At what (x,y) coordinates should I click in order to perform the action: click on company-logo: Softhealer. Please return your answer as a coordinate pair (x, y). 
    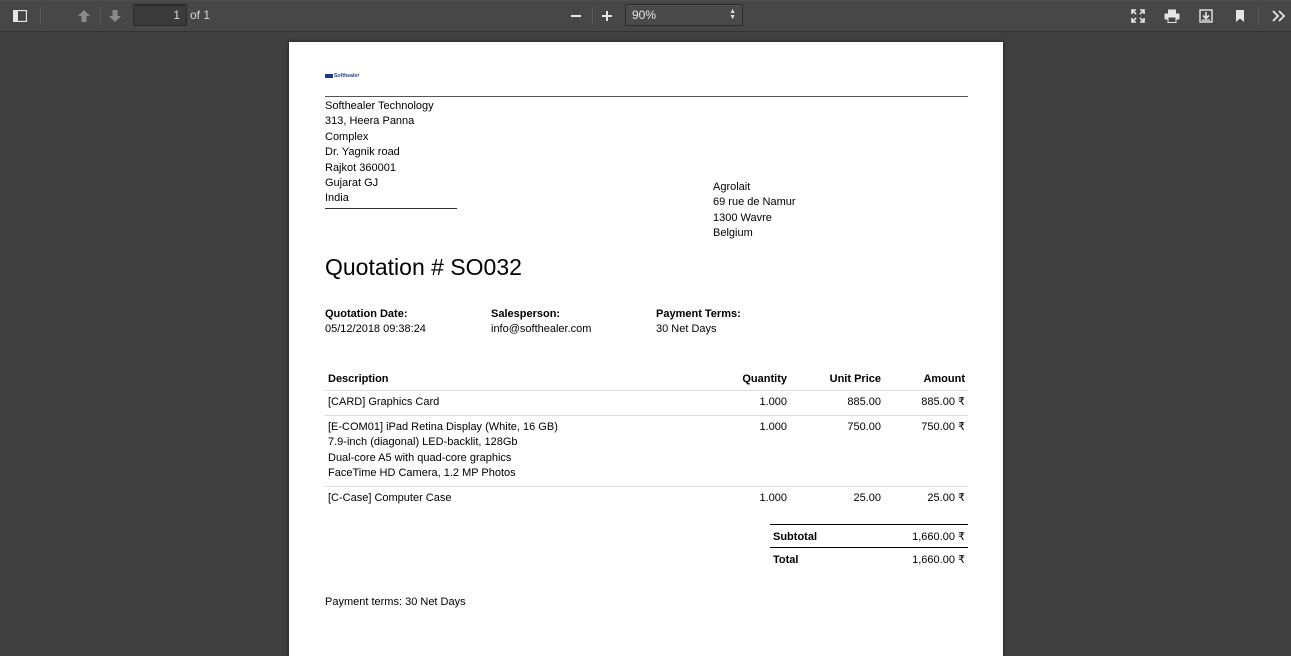
    Looking at the image, I should click on (342, 76).